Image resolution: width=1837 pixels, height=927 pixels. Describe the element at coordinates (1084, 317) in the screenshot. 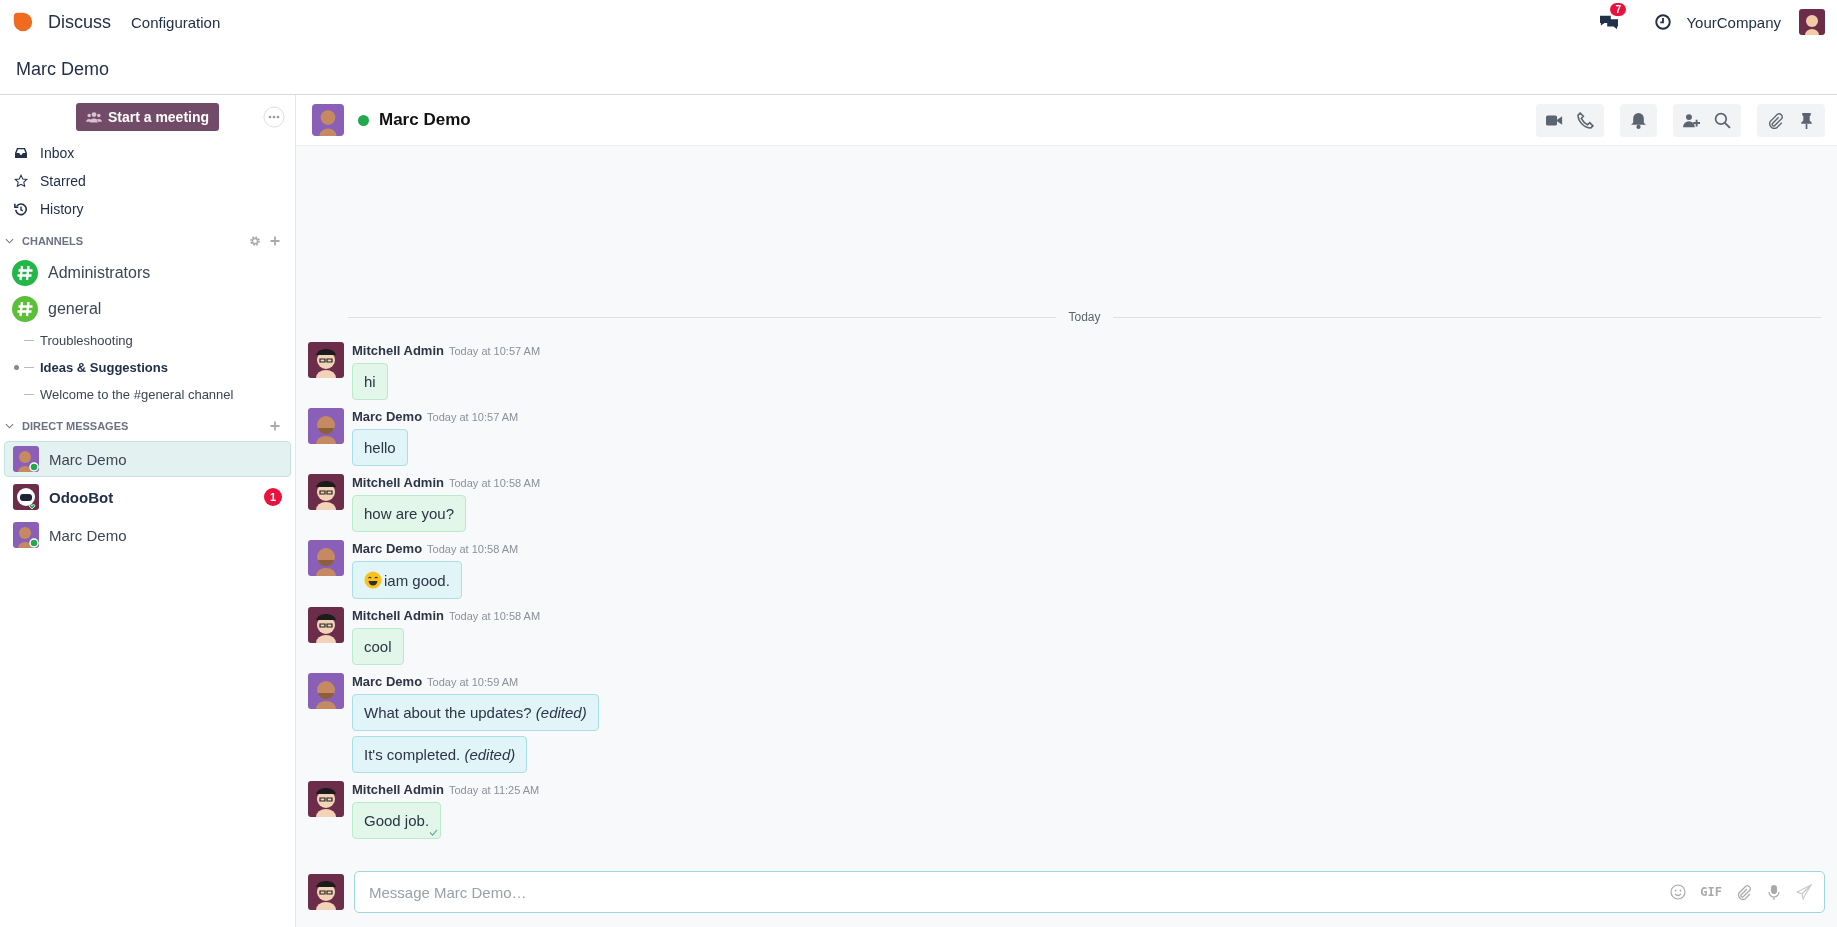

I see `date-divider: Today` at that location.